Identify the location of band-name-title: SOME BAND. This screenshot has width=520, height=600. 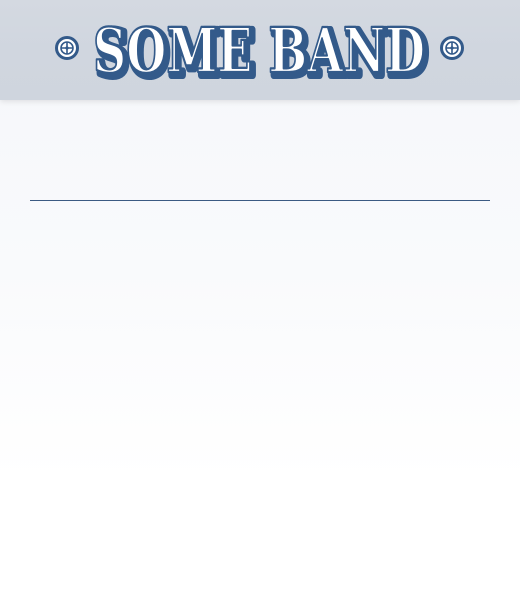
(259, 50).